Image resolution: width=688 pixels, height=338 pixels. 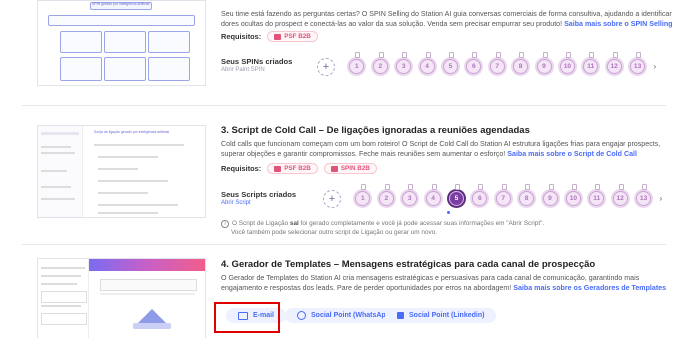 What do you see at coordinates (301, 315) in the screenshot?
I see `whatsapp-icon` at bounding box center [301, 315].